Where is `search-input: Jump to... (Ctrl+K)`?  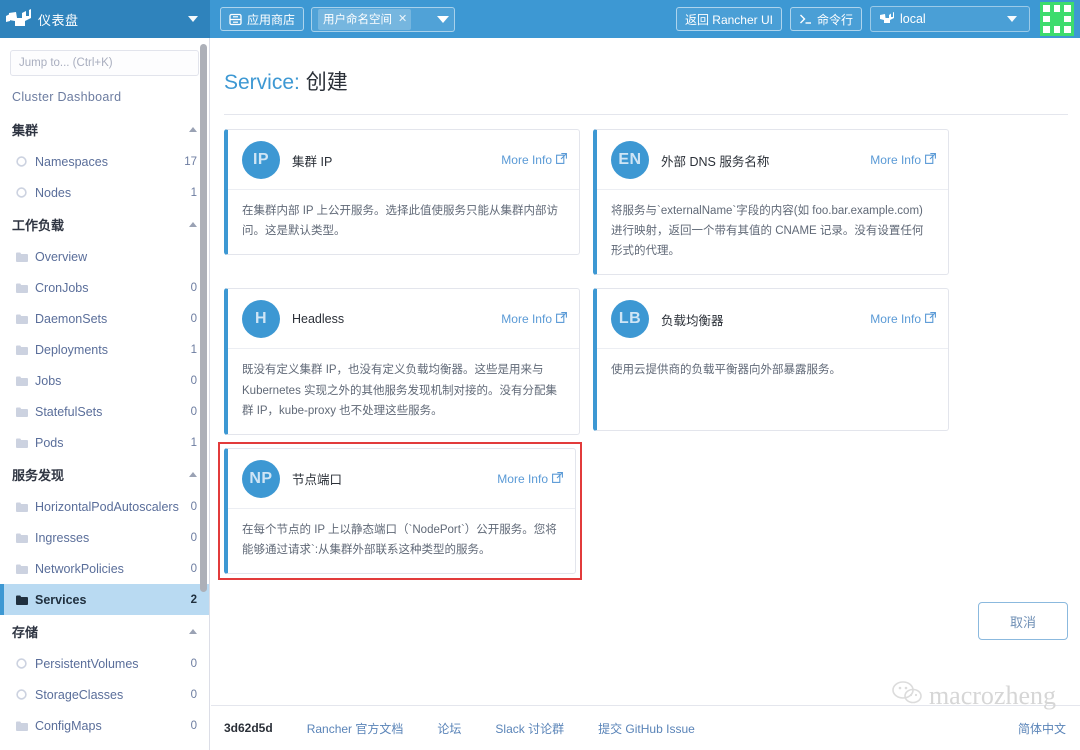
search-input: Jump to... (Ctrl+K) is located at coordinates (104, 63).